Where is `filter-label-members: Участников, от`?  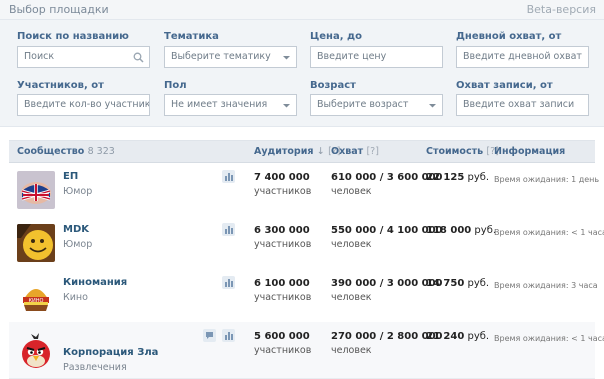
filter-label-members: Участников, от is located at coordinates (60, 85).